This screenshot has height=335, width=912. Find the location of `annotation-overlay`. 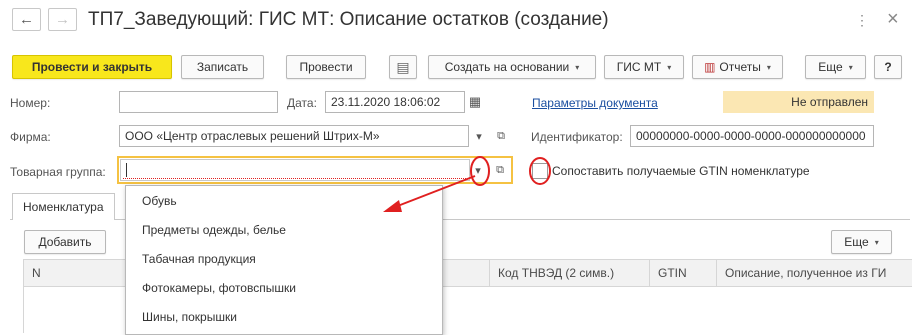

annotation-overlay is located at coordinates (467, 184).